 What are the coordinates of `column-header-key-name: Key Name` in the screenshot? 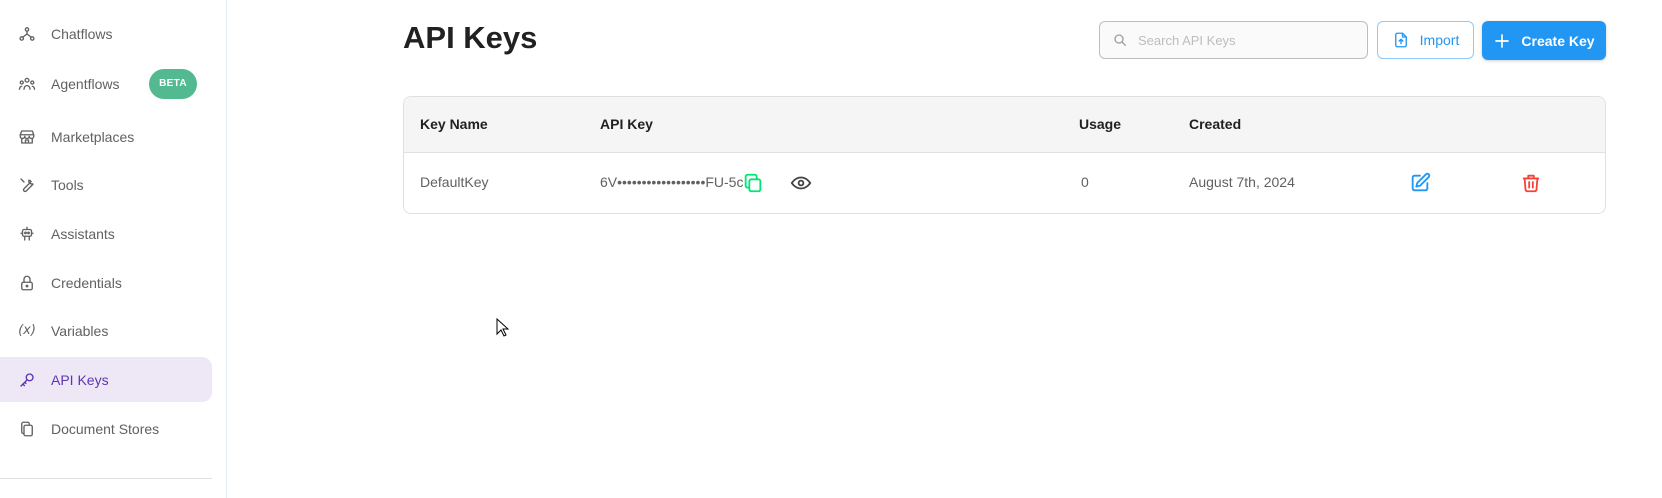 It's located at (454, 124).